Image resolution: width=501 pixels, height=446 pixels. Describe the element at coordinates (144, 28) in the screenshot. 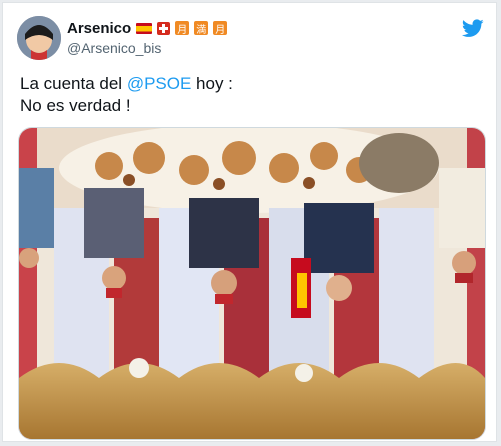

I see `spain-flag-icon` at that location.